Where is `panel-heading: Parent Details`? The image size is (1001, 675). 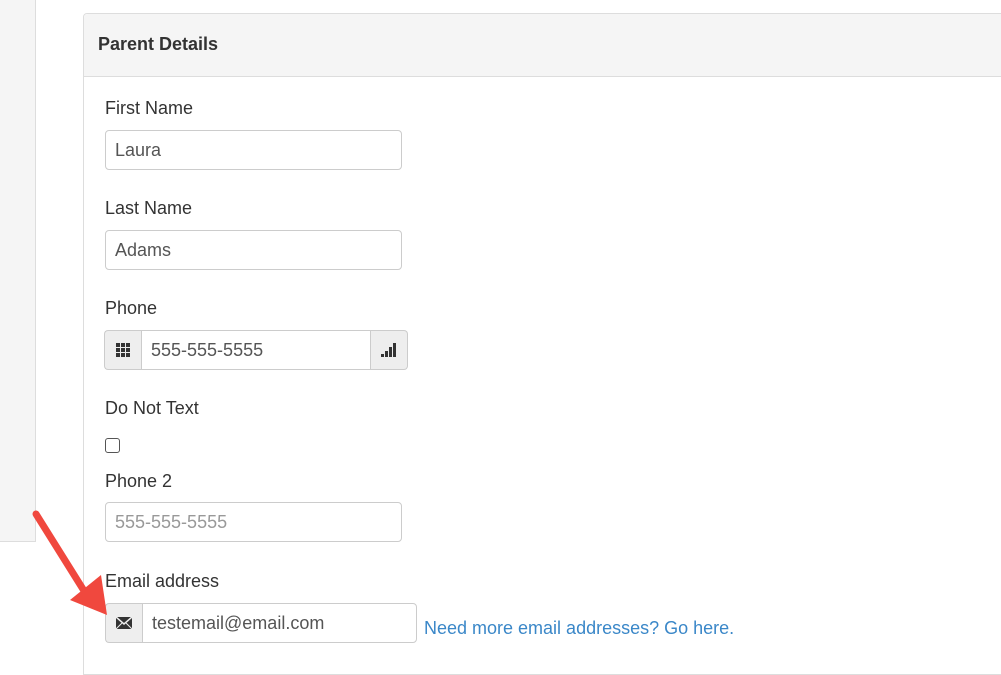 panel-heading: Parent Details is located at coordinates (542, 45).